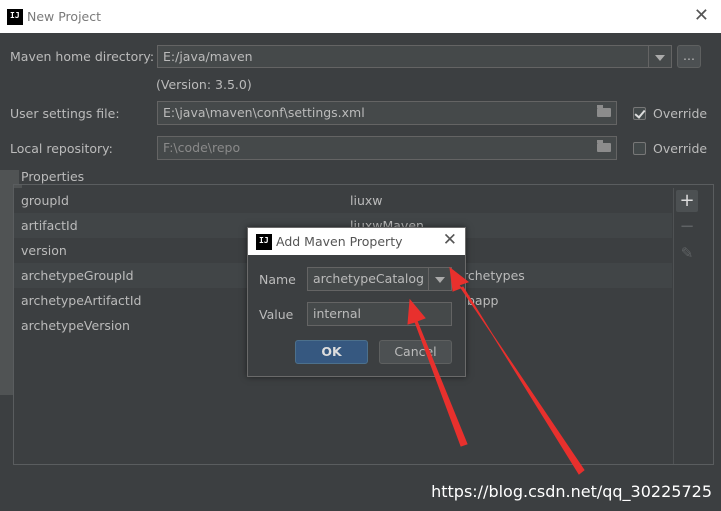  What do you see at coordinates (517, 370) in the screenshot?
I see `arrow-to-name-combo` at bounding box center [517, 370].